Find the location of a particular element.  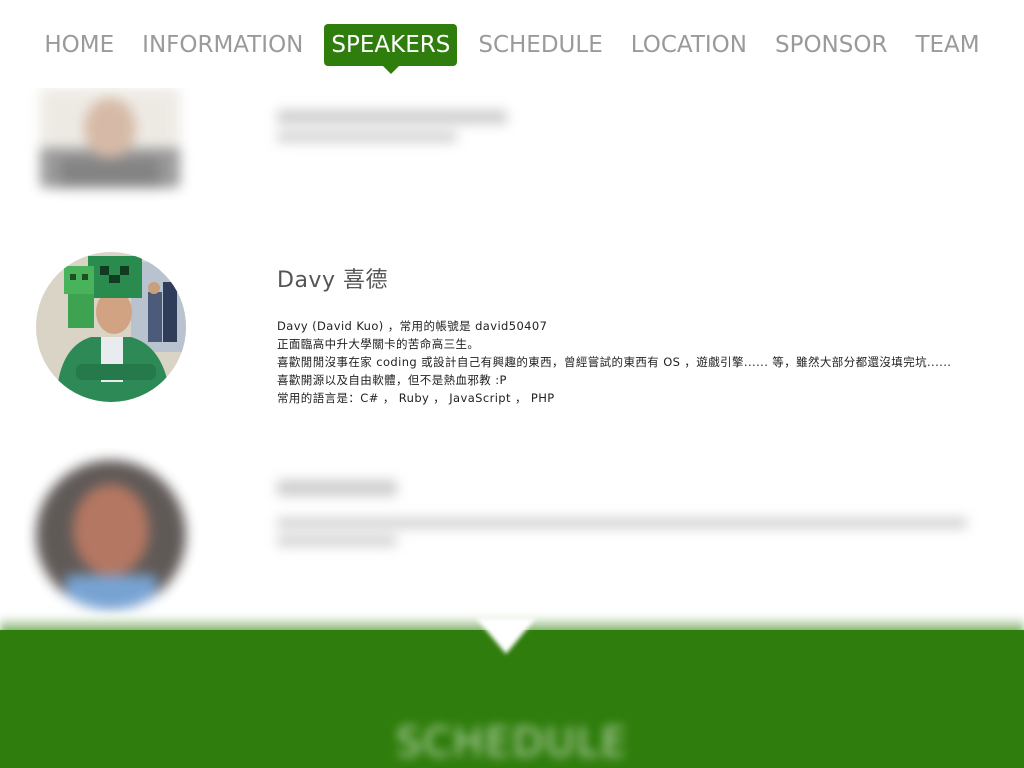

nav-item-schedule: SCHEDULE is located at coordinates (540, 45).